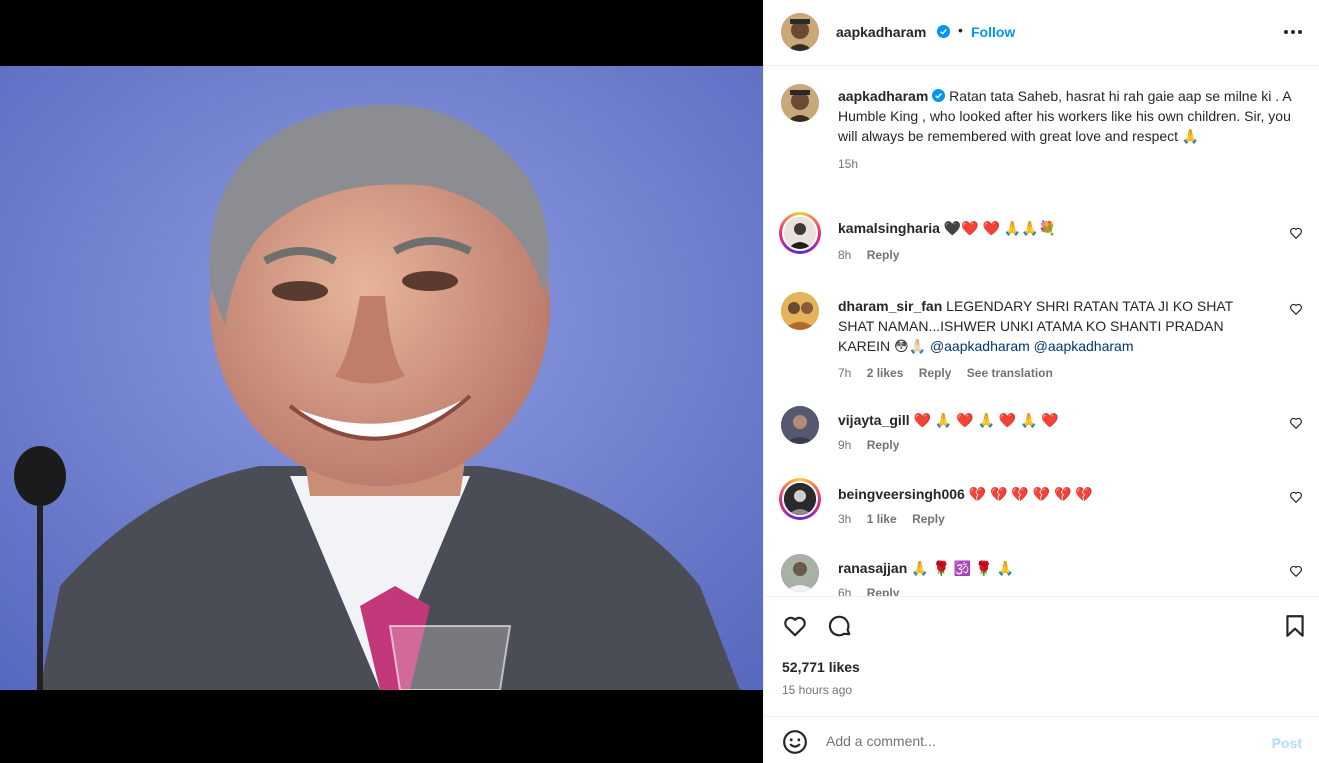 This screenshot has width=1319, height=763. What do you see at coordinates (1030, 494) in the screenshot?
I see `comment-body: 💔 💔 💔 💔 💔 💔` at bounding box center [1030, 494].